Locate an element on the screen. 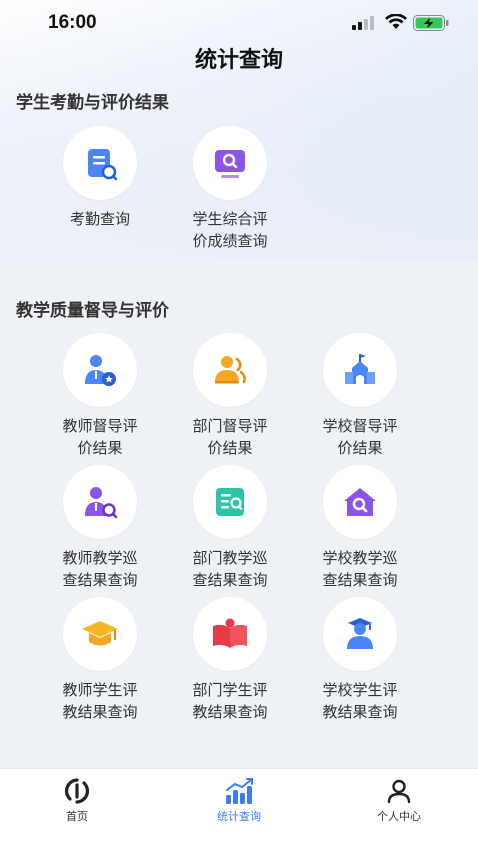  tab-profile: 个人中心 is located at coordinates (399, 800).